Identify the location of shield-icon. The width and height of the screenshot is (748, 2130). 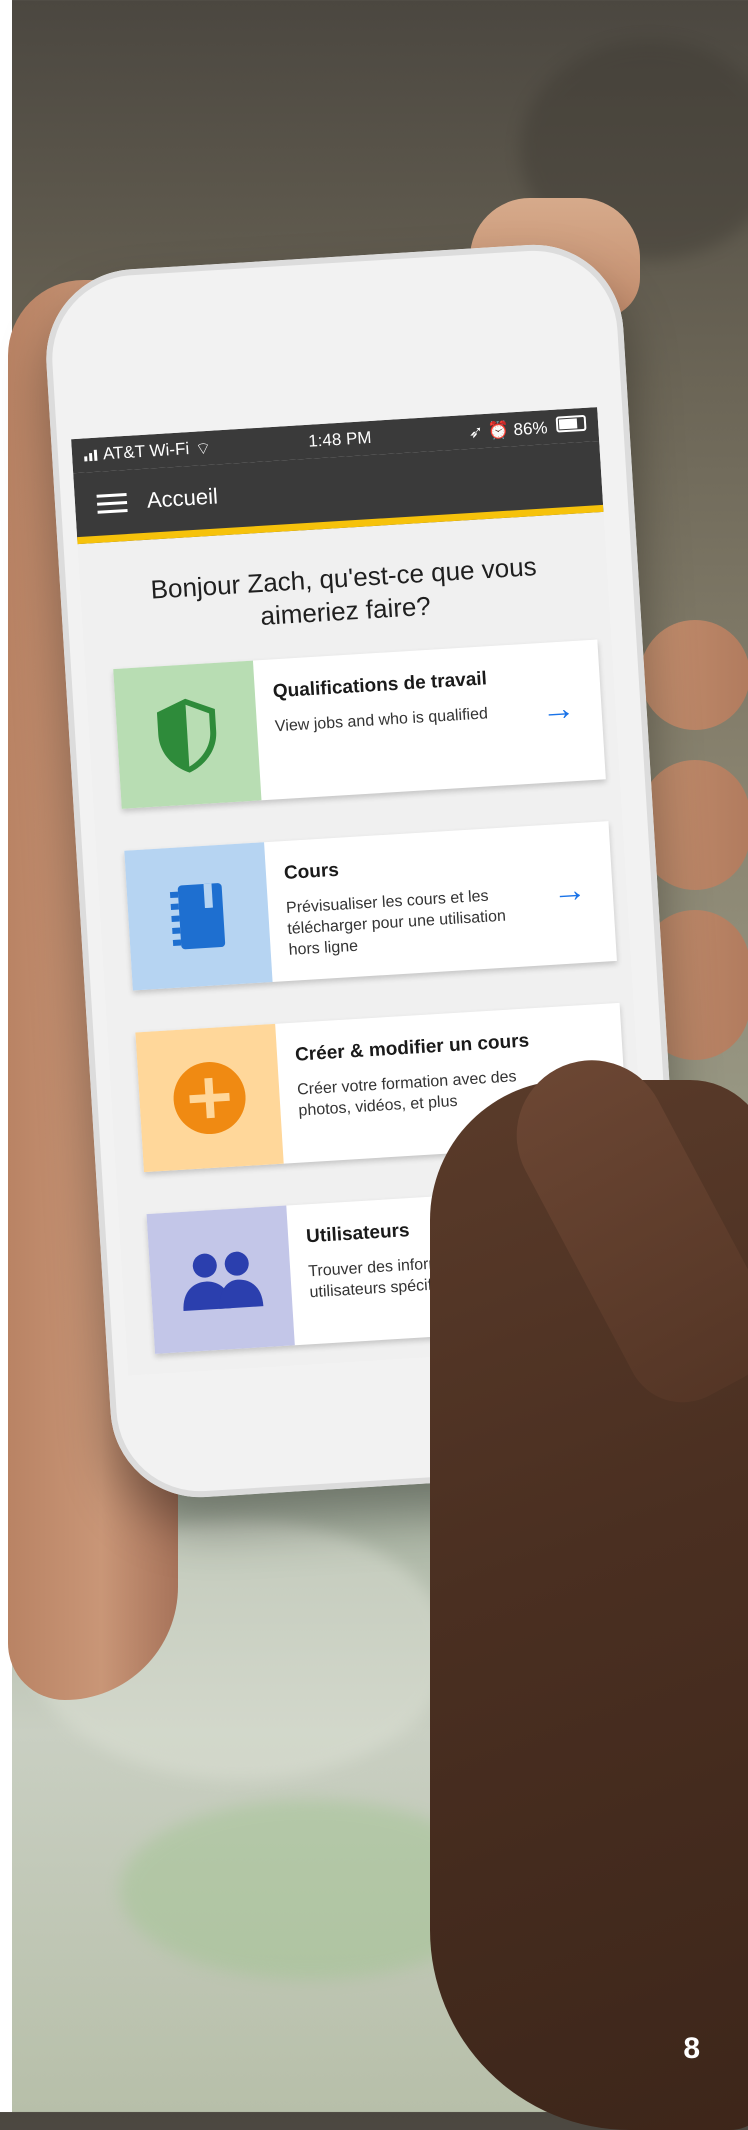
(186, 735).